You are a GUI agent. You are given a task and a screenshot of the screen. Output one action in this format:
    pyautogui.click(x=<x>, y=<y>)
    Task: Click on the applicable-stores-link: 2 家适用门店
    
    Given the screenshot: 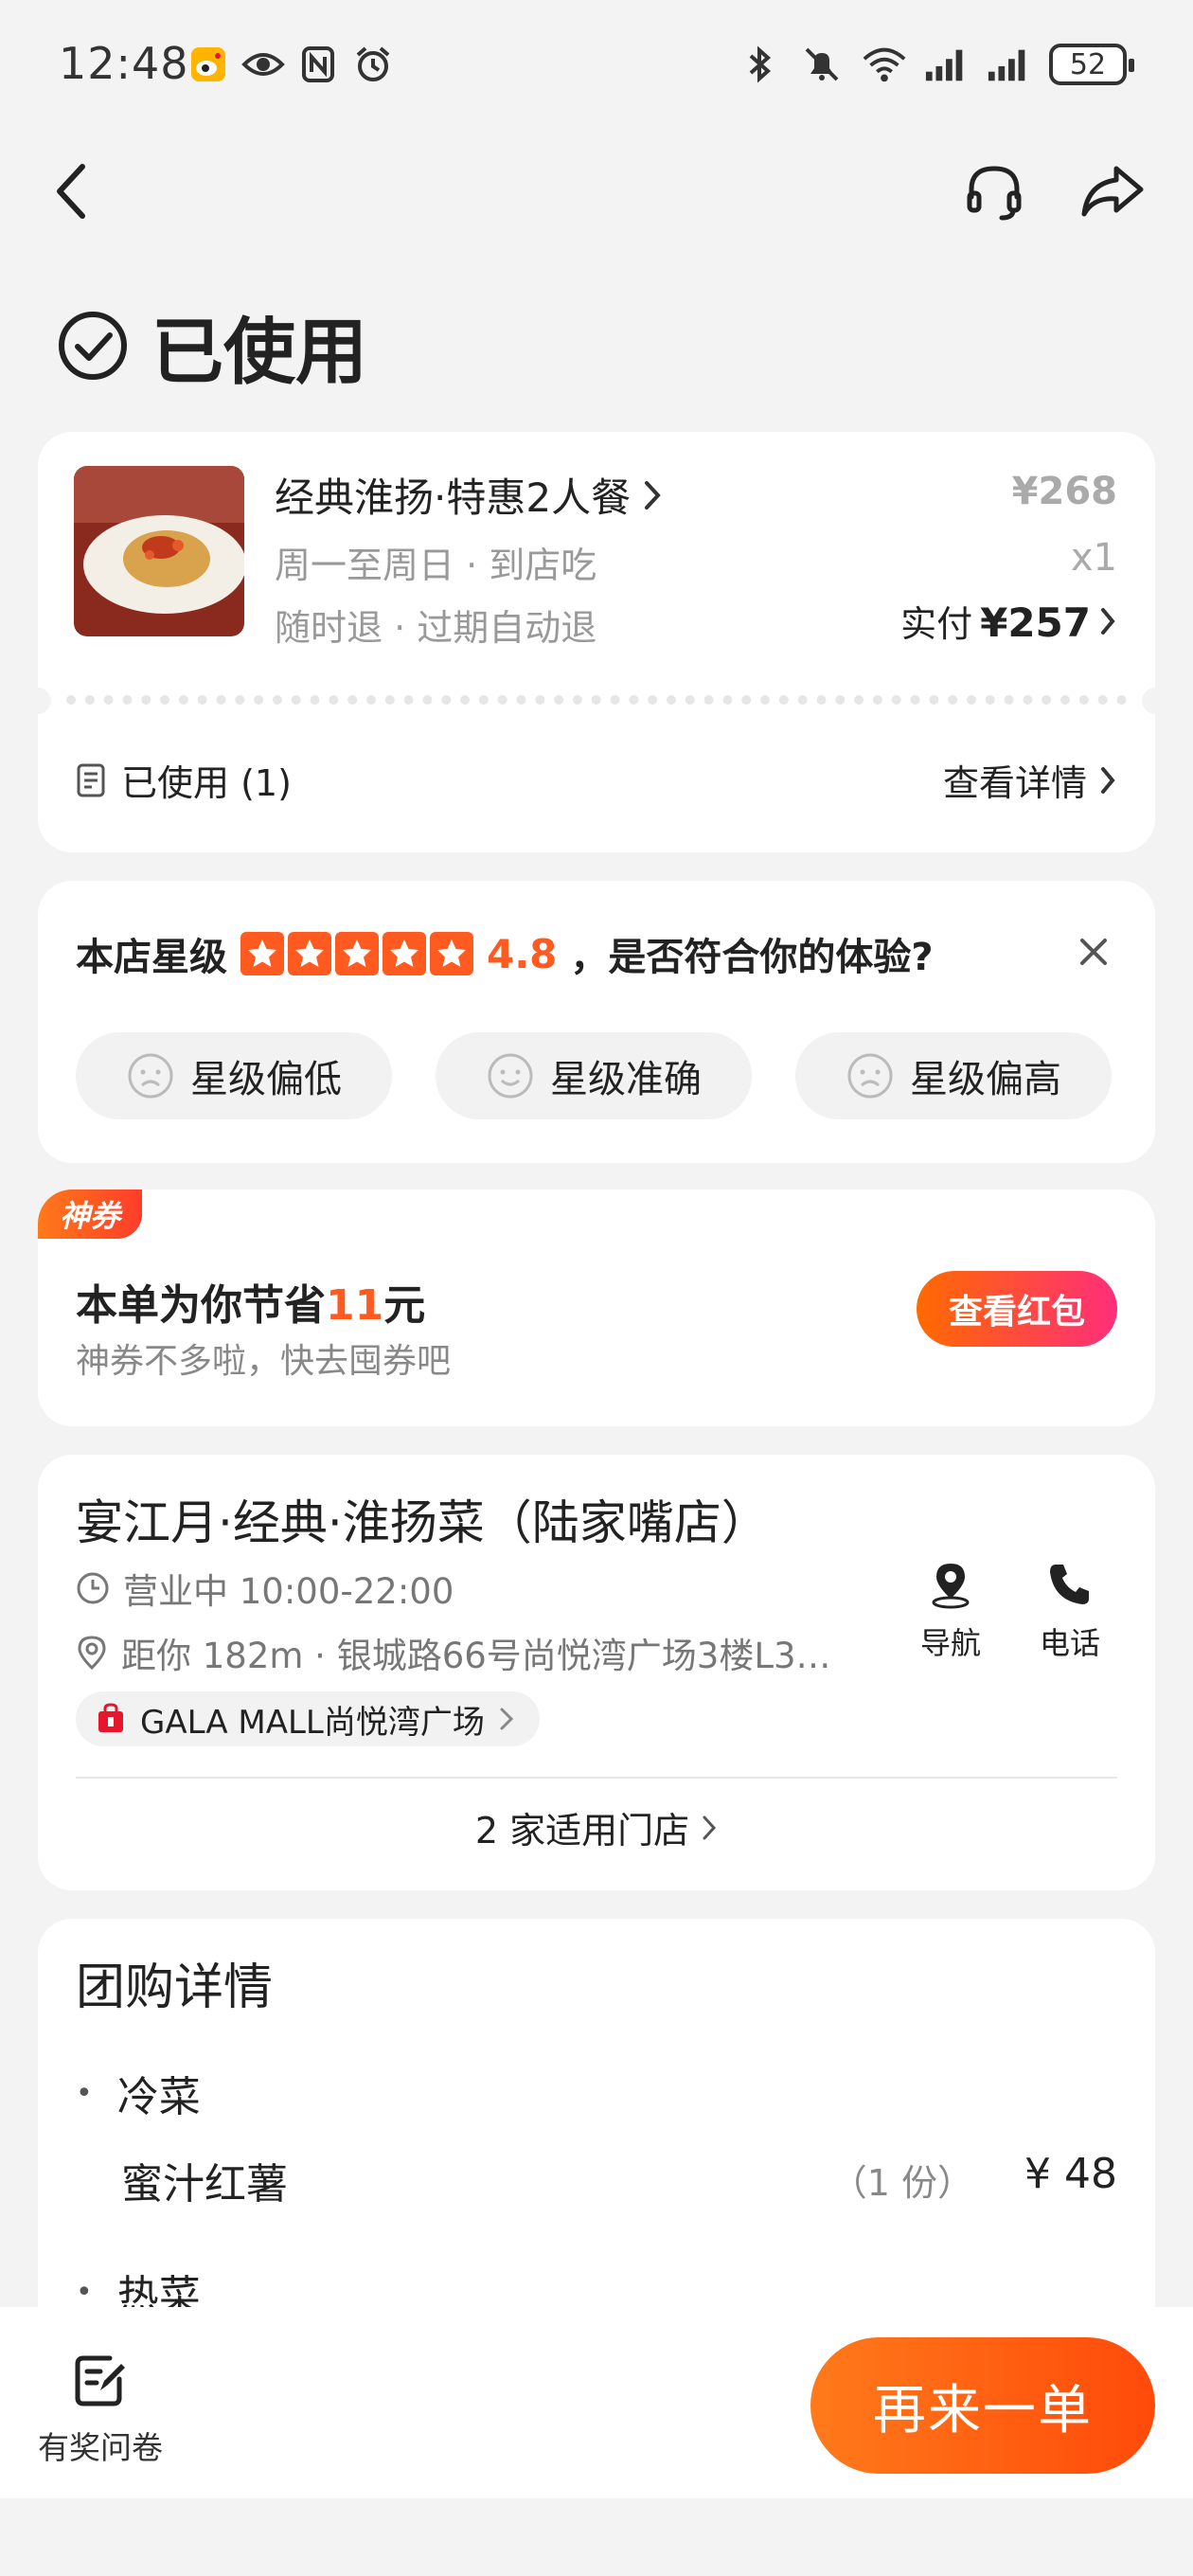 What is the action you would take?
    pyautogui.click(x=596, y=1827)
    